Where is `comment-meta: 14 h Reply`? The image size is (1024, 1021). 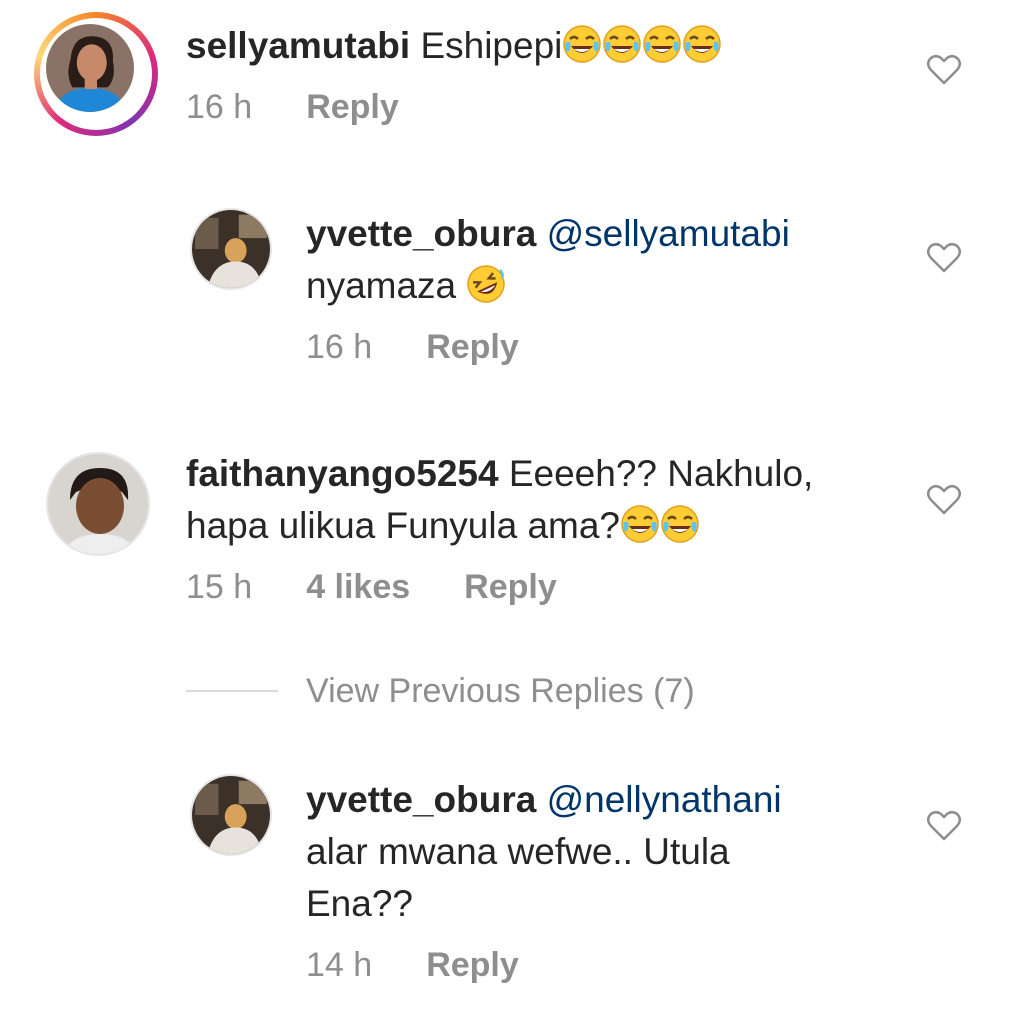 comment-meta: 14 h Reply is located at coordinates (439, 965).